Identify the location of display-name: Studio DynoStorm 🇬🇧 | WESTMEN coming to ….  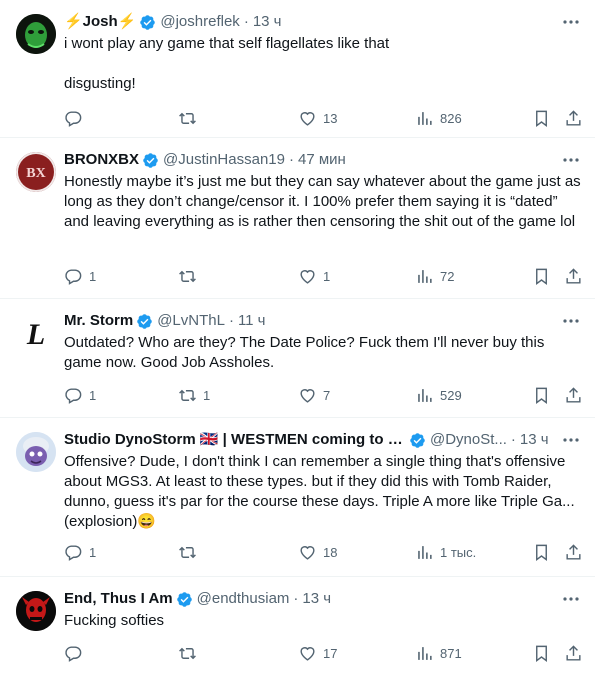
(235, 440).